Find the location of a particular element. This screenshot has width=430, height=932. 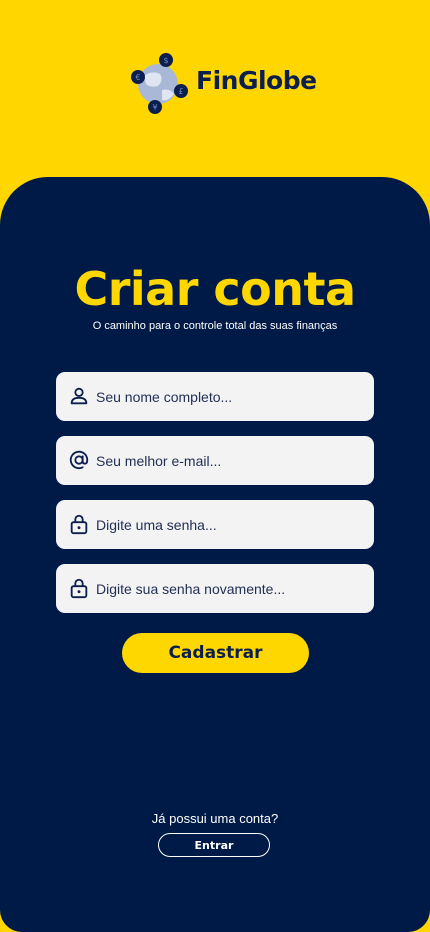

currency-symbol: $ is located at coordinates (165, 60).